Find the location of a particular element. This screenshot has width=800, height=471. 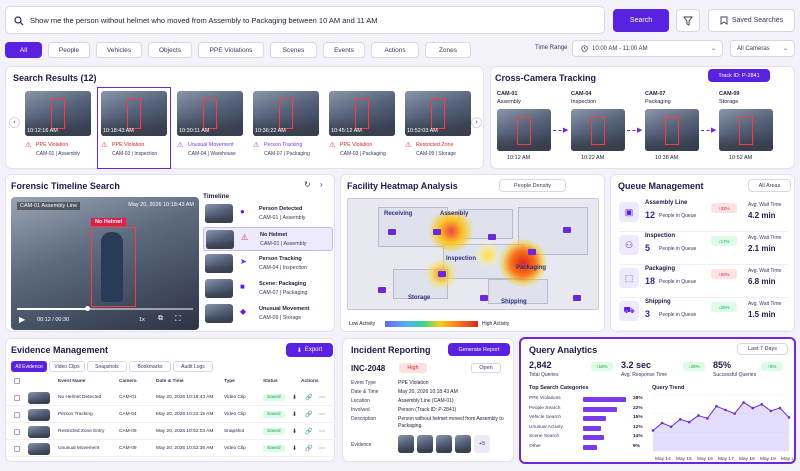

evidence-tab: Snapshots is located at coordinates (107, 366).